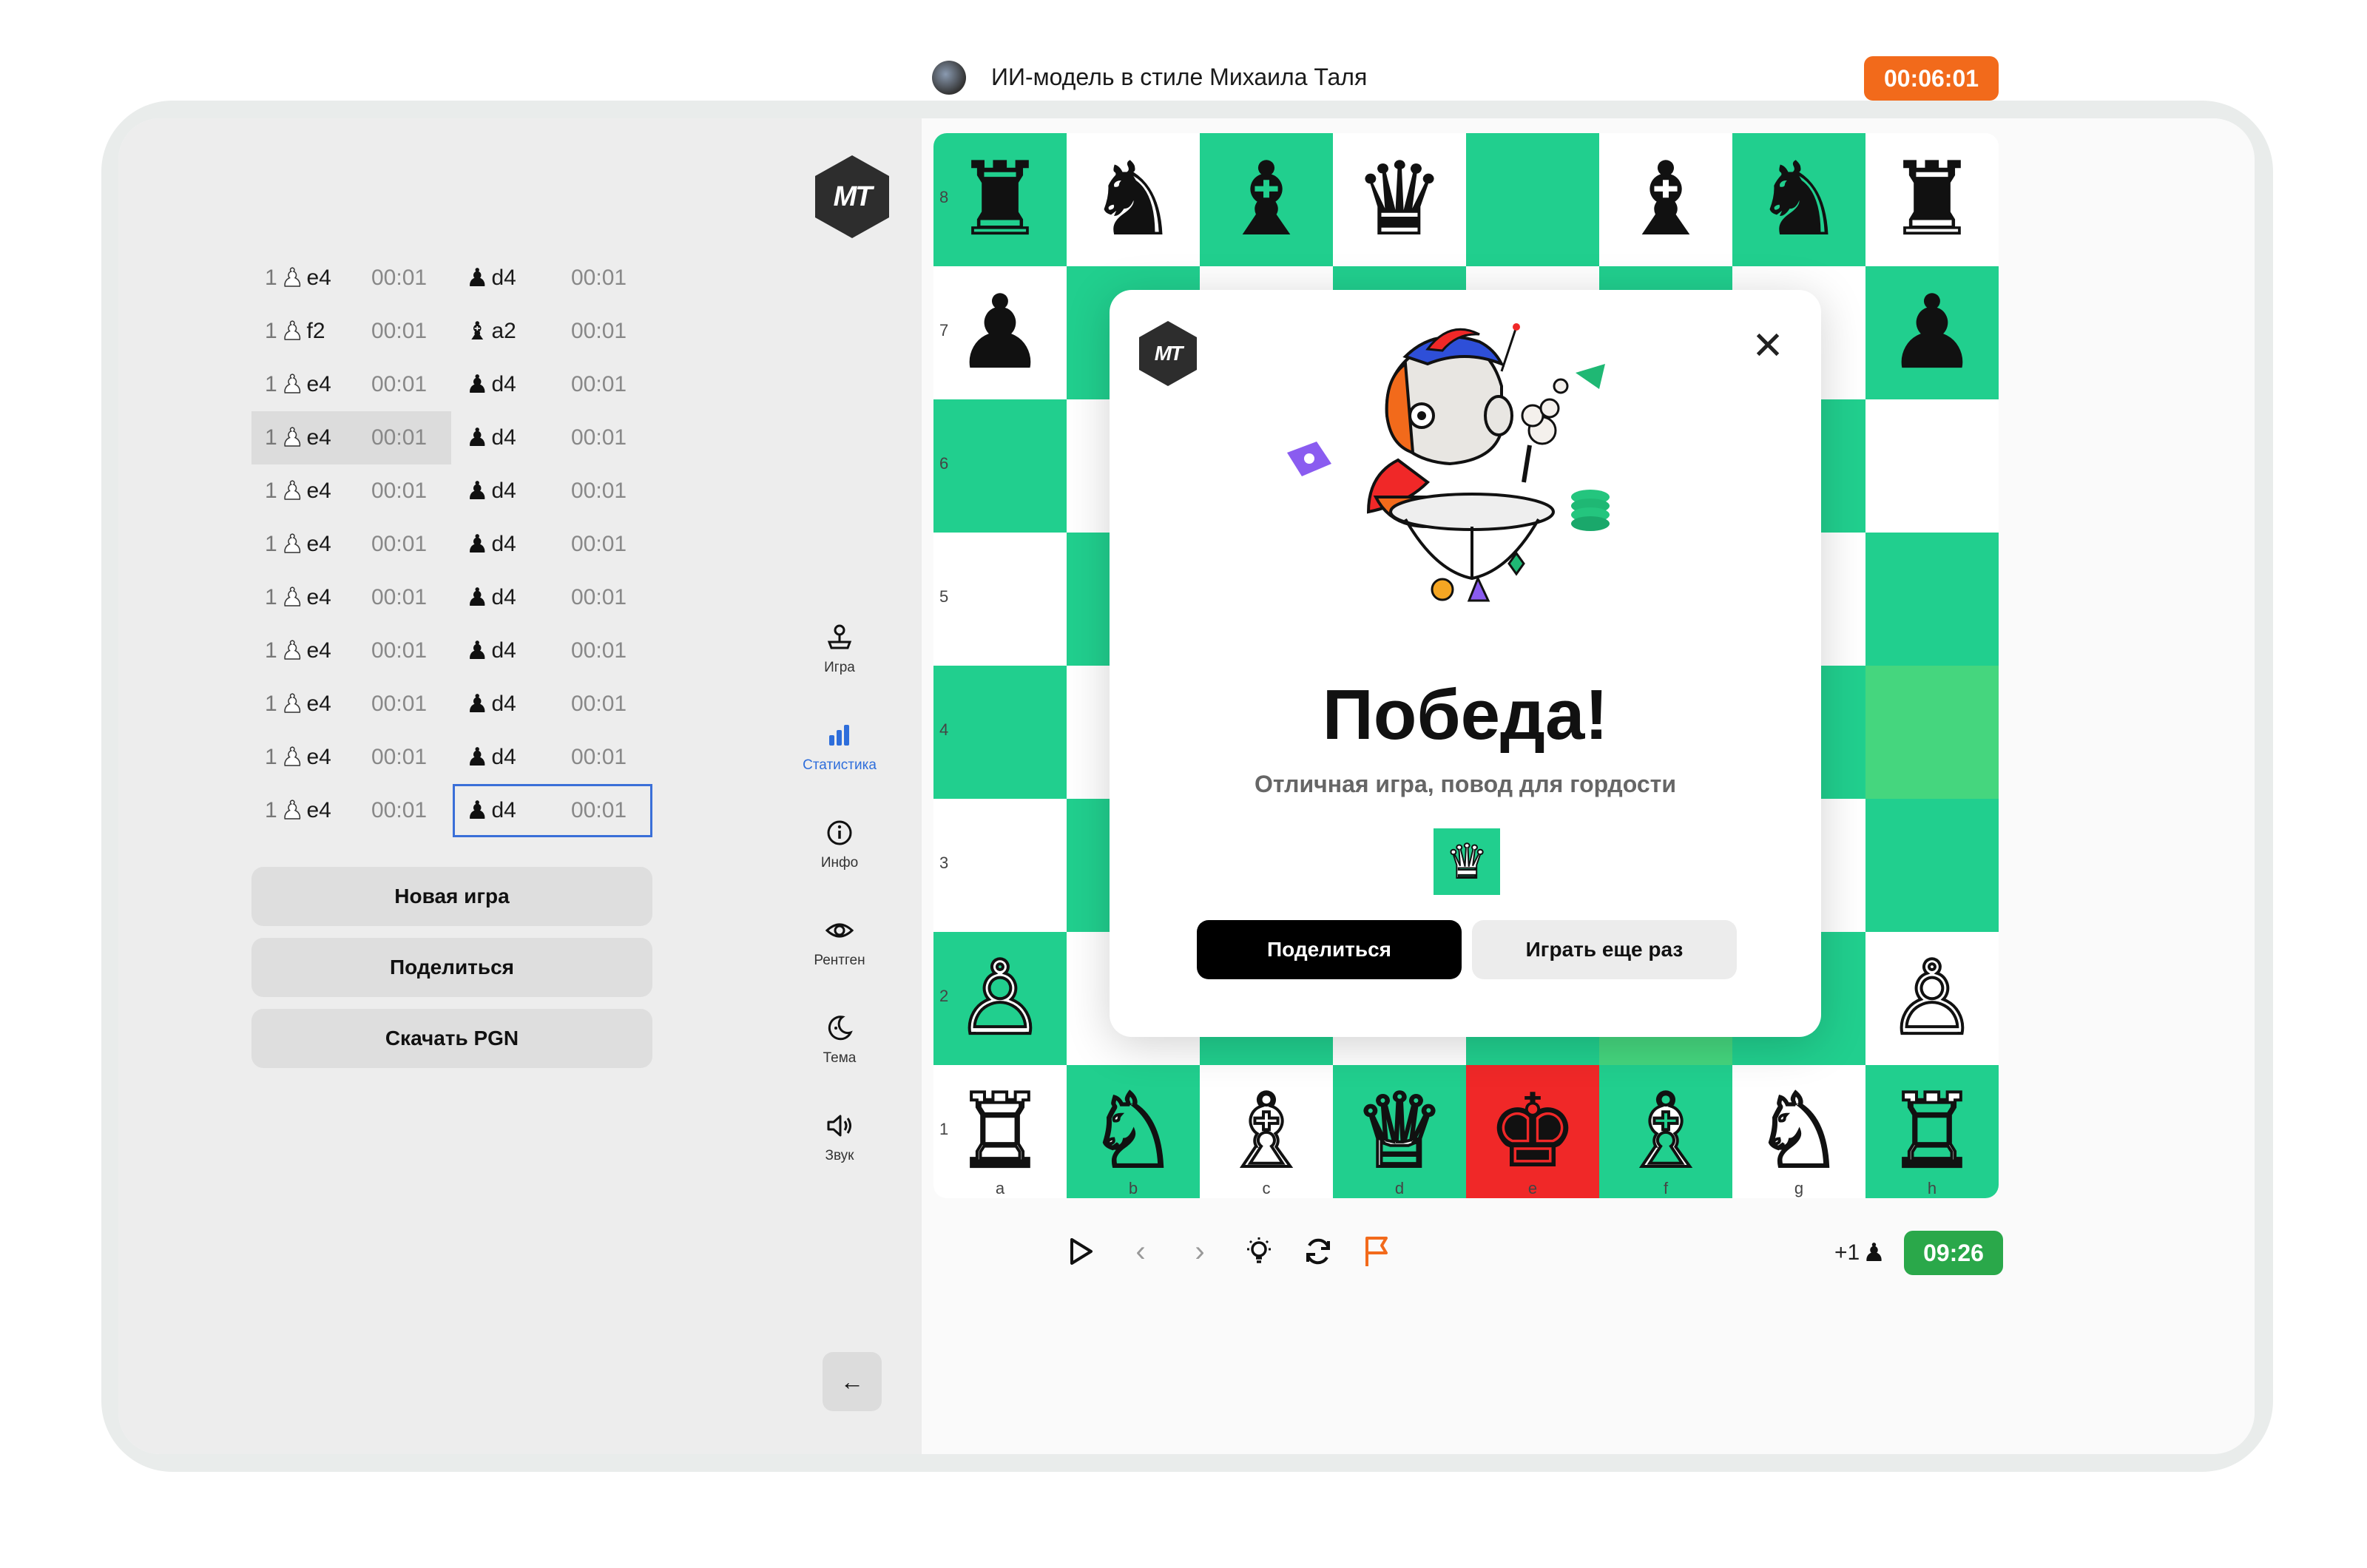 This screenshot has width=2367, height=1568. Describe the element at coordinates (1605, 949) in the screenshot. I see `play-again-button: Играть еще раз` at that location.